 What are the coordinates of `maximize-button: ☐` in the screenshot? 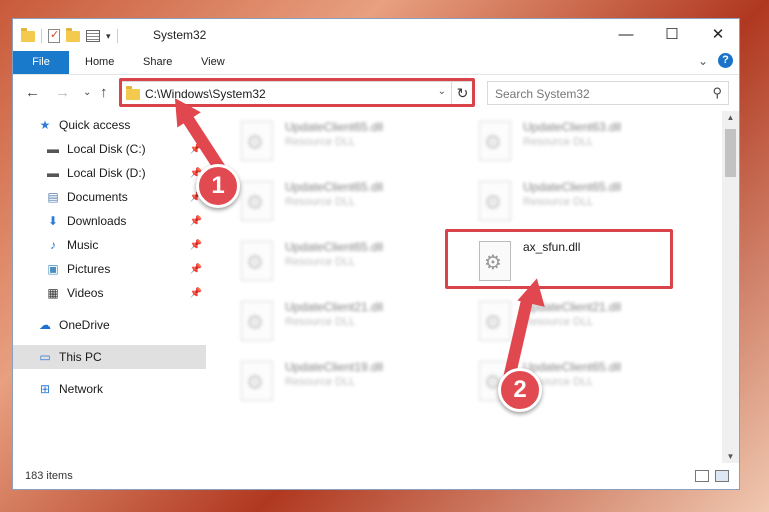 It's located at (672, 34).